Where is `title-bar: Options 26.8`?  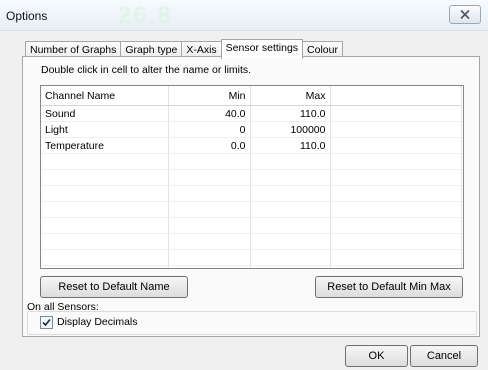 title-bar: Options 26.8 is located at coordinates (244, 15).